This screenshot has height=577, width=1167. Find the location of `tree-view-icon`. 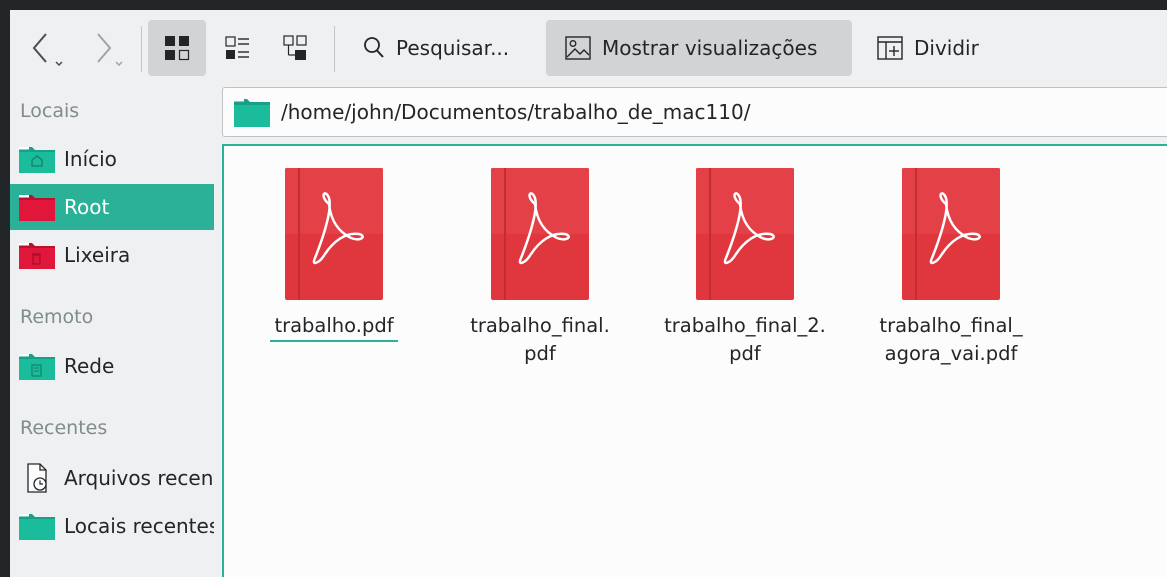

tree-view-icon is located at coordinates (295, 47).